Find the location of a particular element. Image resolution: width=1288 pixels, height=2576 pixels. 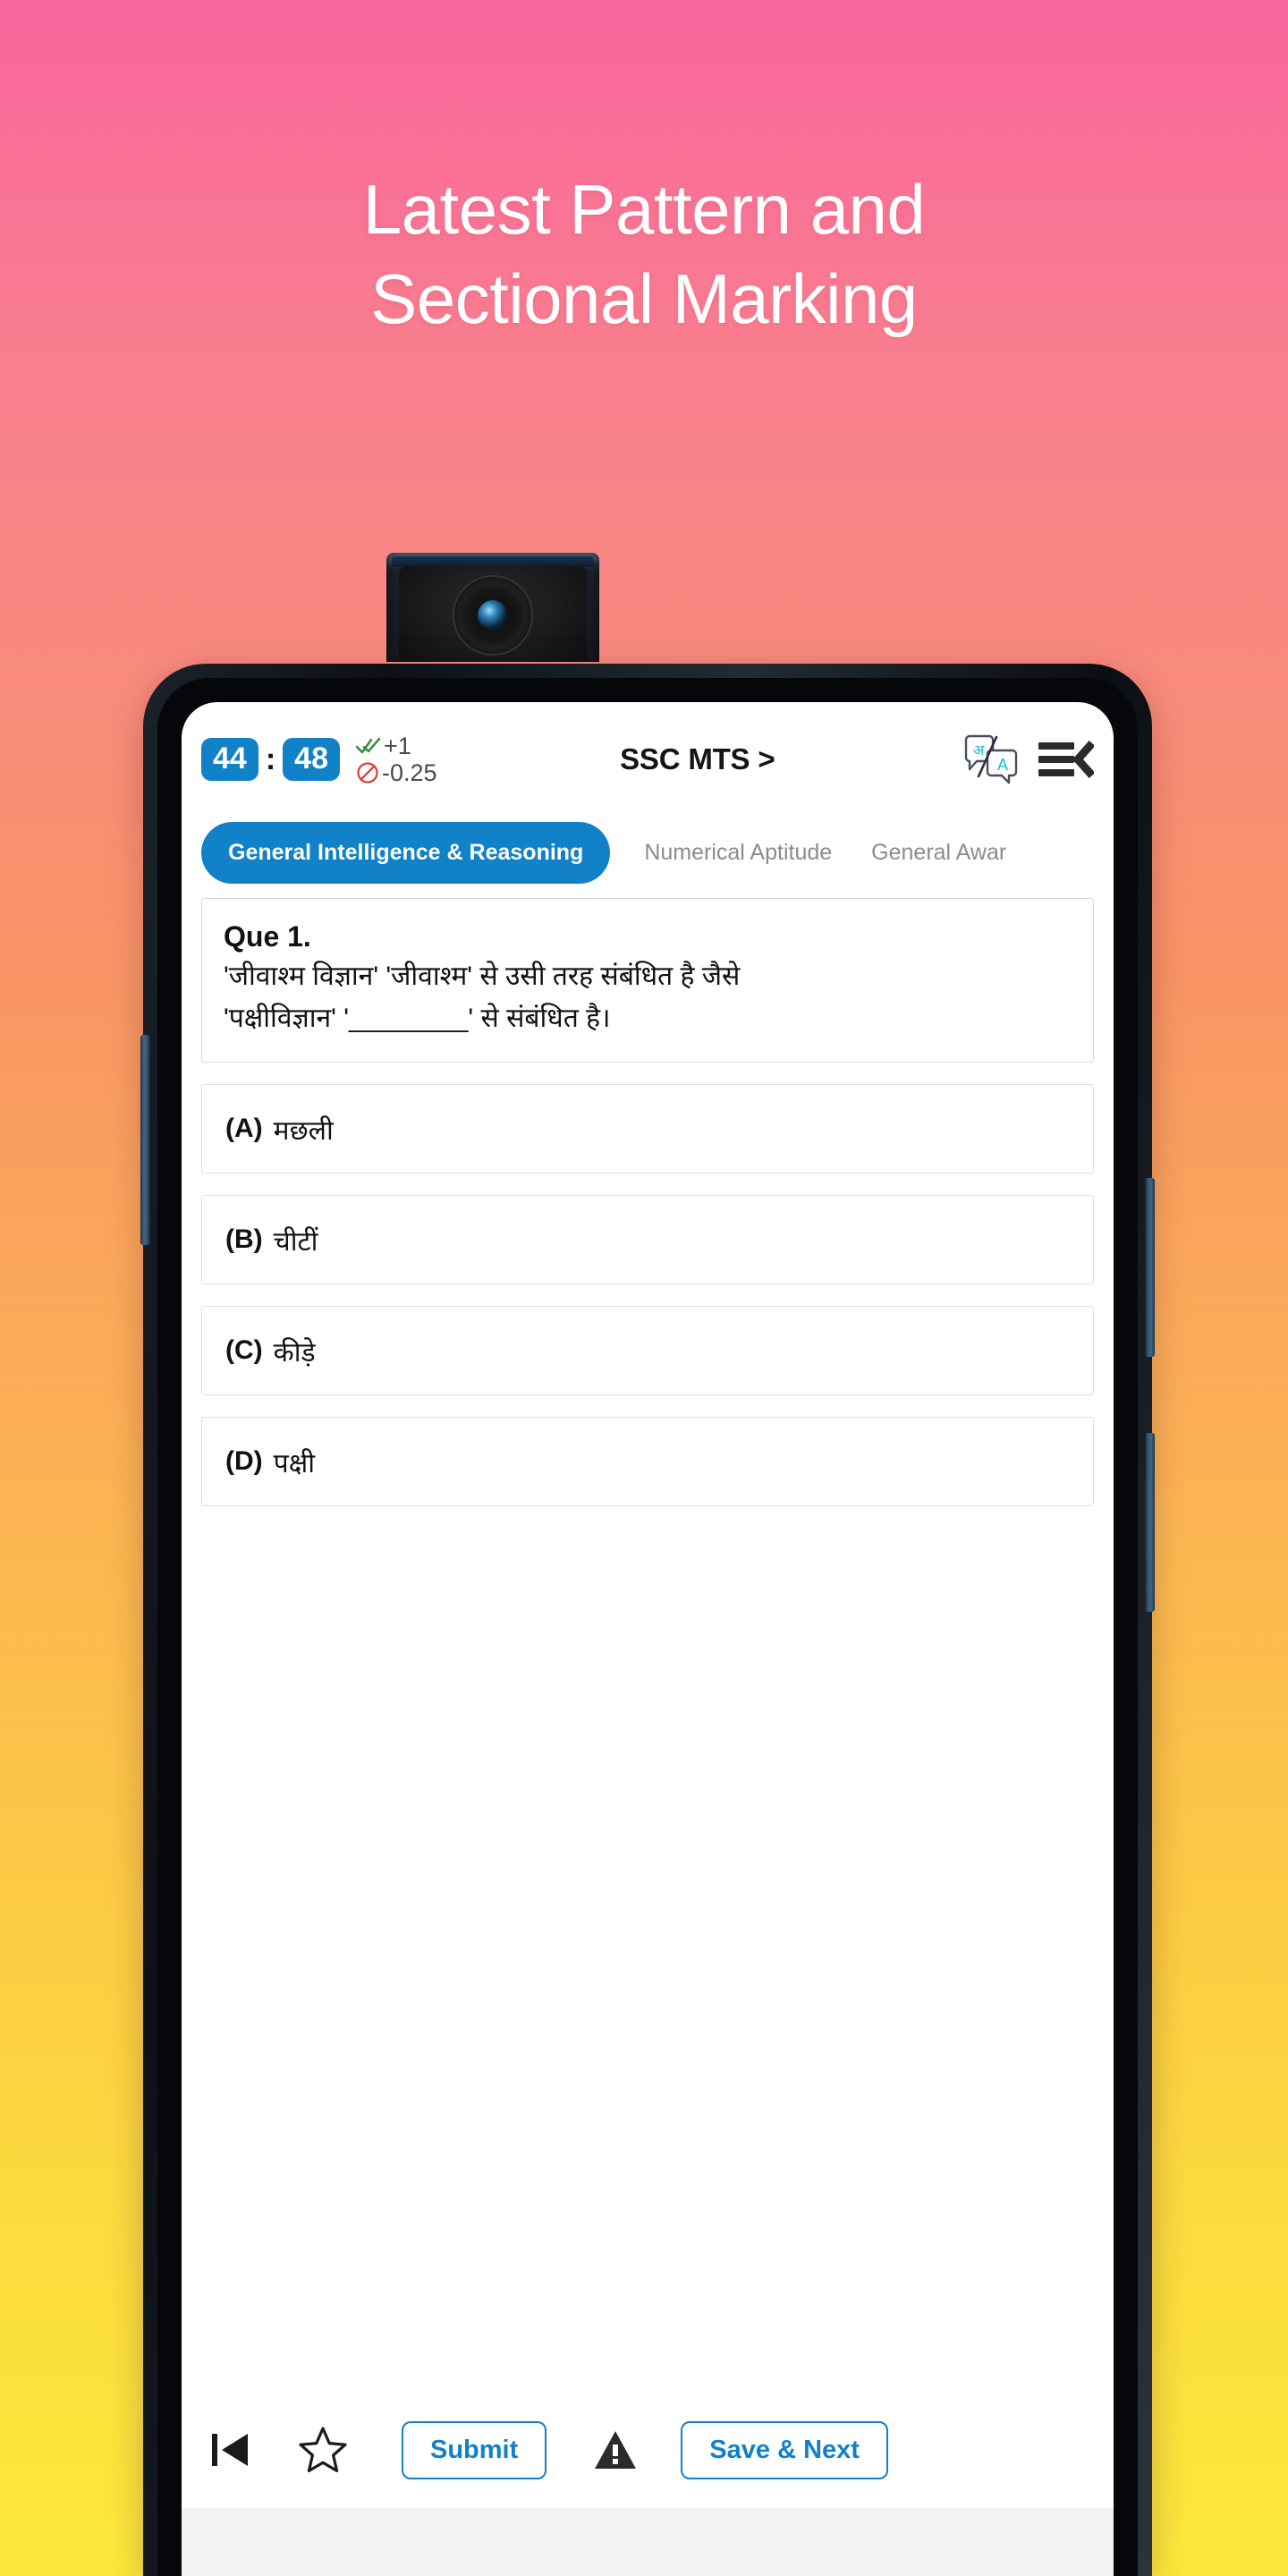

option-d: (D) पक्षी is located at coordinates (647, 1461).